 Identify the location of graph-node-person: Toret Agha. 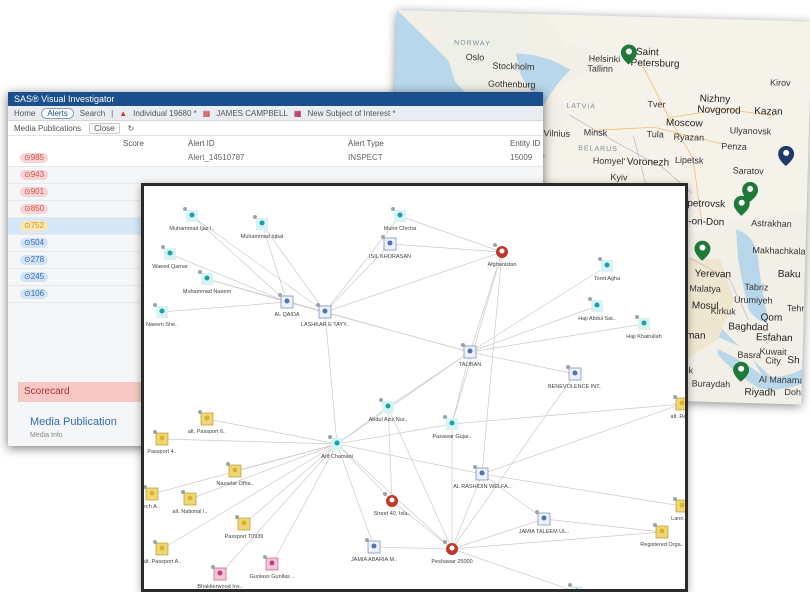
(607, 269).